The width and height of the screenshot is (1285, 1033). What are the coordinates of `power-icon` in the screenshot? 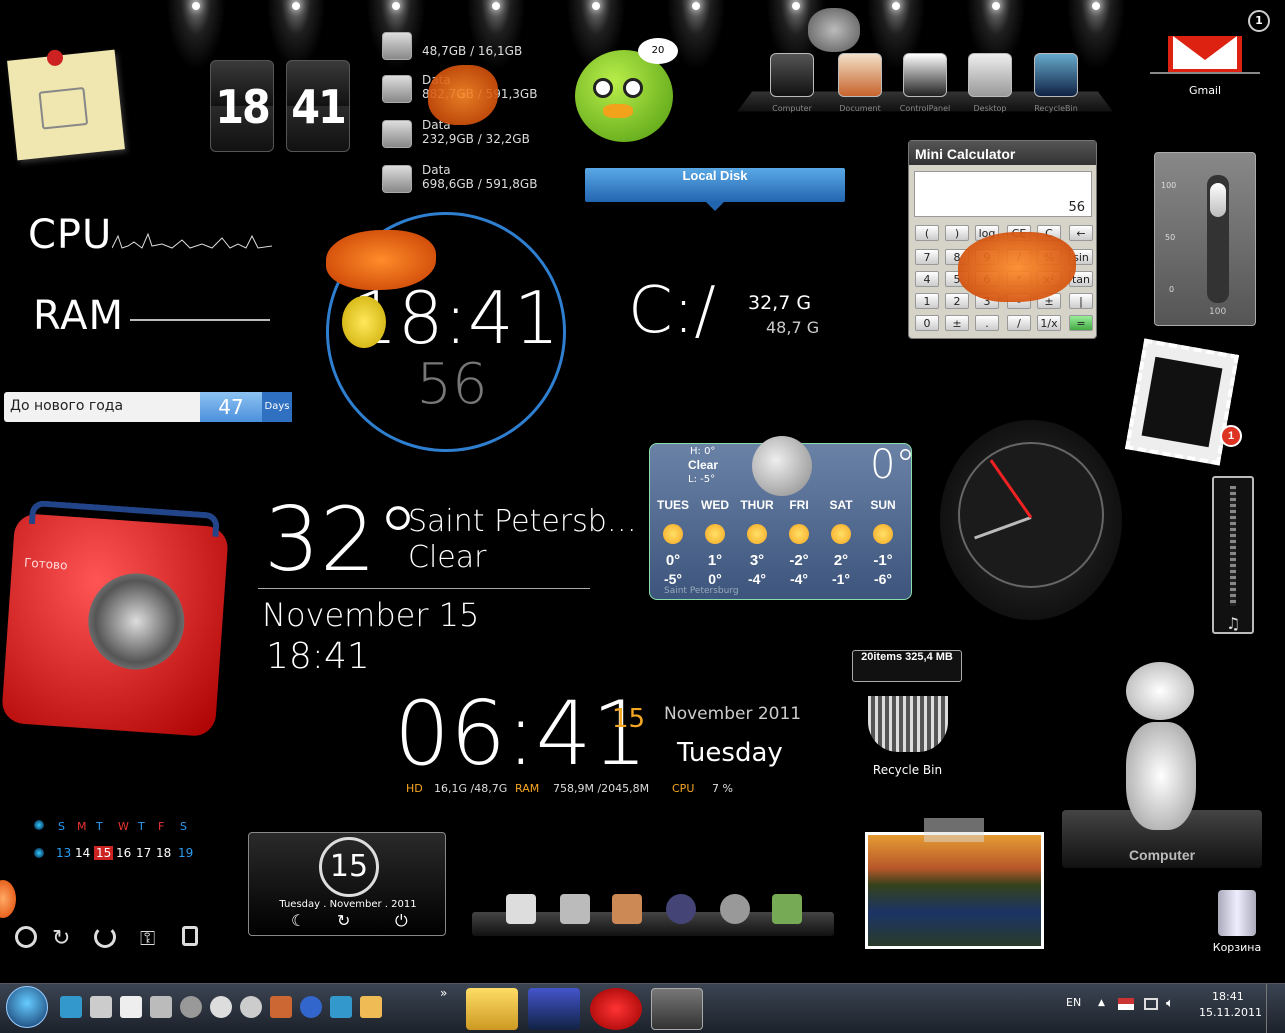 It's located at (105, 937).